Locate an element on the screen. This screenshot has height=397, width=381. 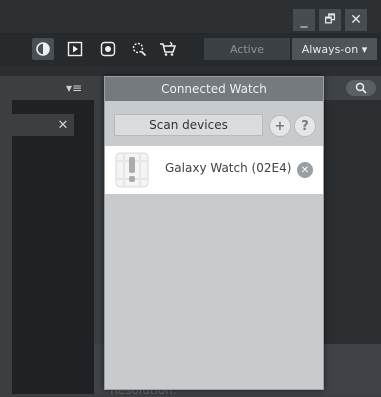
minimize-icon: _ is located at coordinates (304, 20).